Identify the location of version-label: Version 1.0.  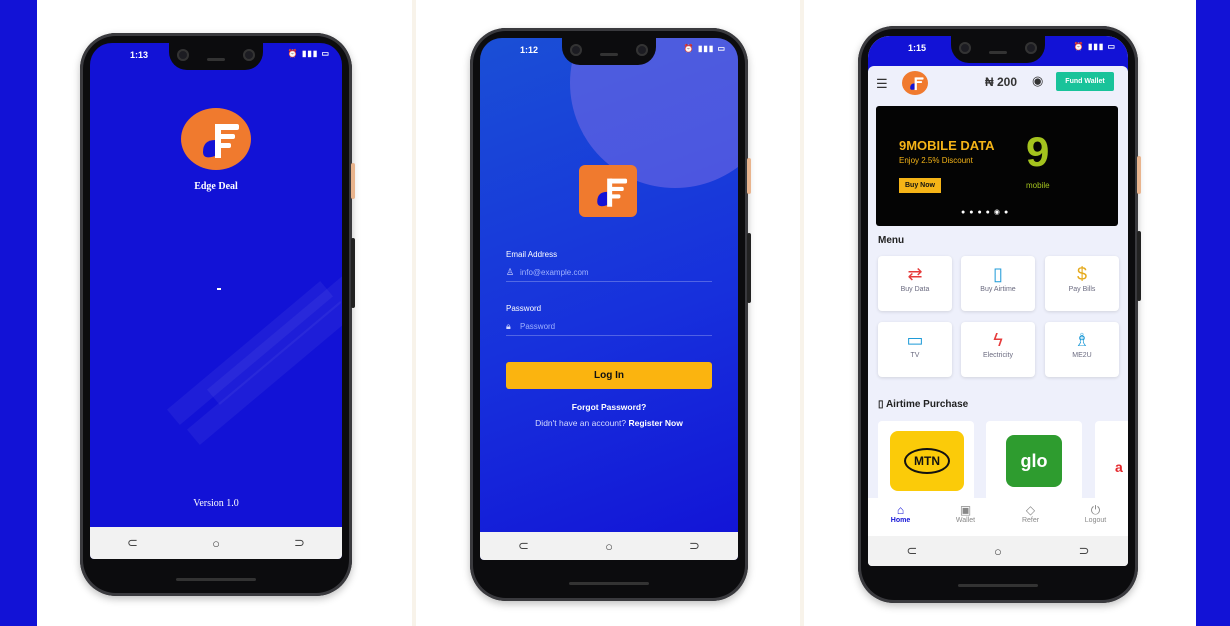
(216, 503).